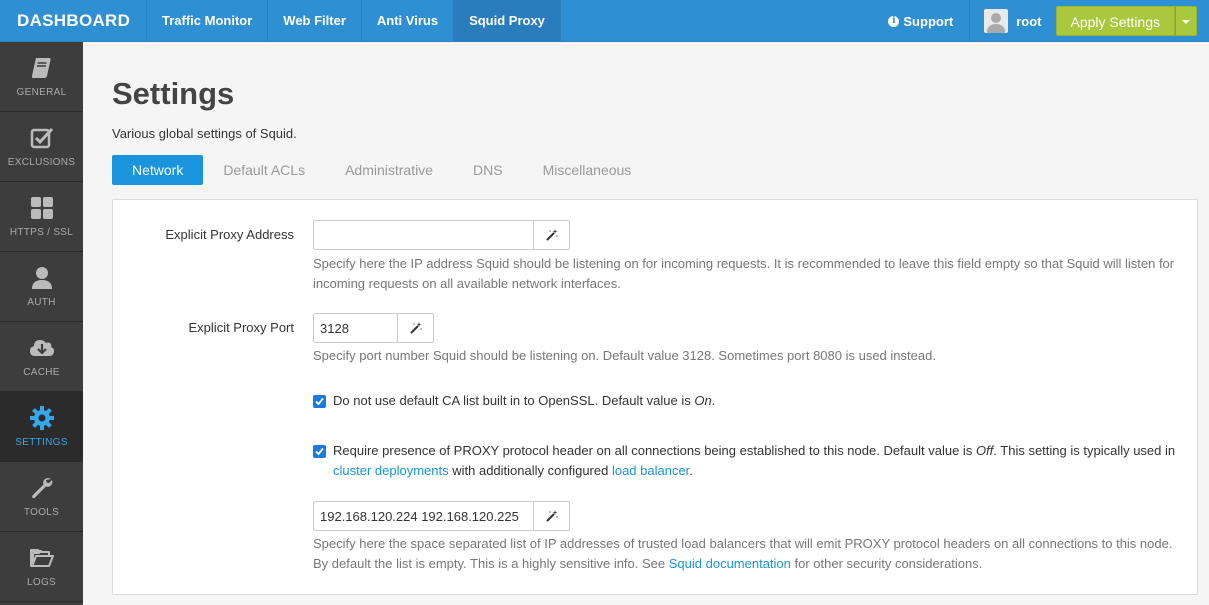 This screenshot has width=1209, height=605. Describe the element at coordinates (408, 21) in the screenshot. I see `nav-tab-anti-virus: Anti Virus` at that location.